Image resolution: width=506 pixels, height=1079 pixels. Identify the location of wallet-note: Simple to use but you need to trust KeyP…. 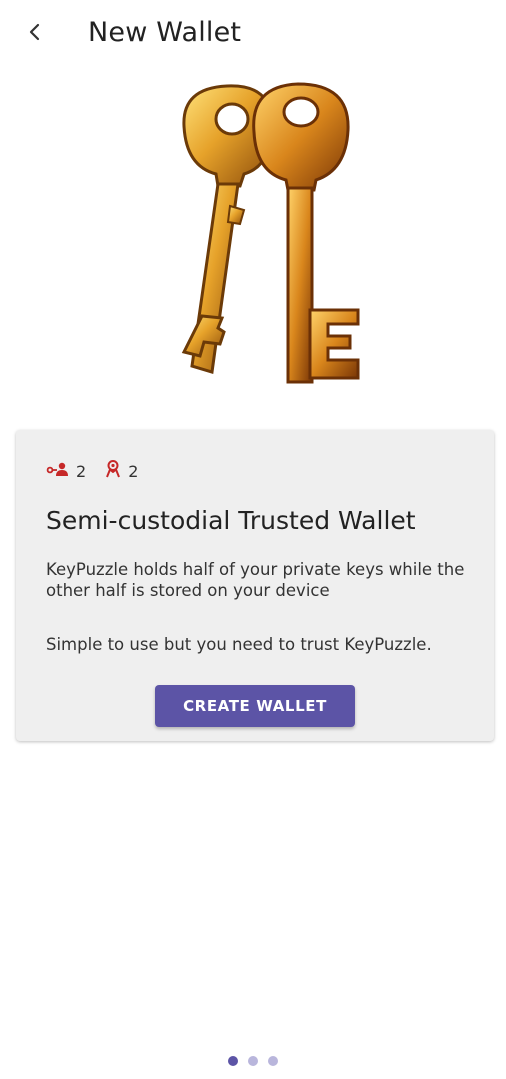
(239, 644).